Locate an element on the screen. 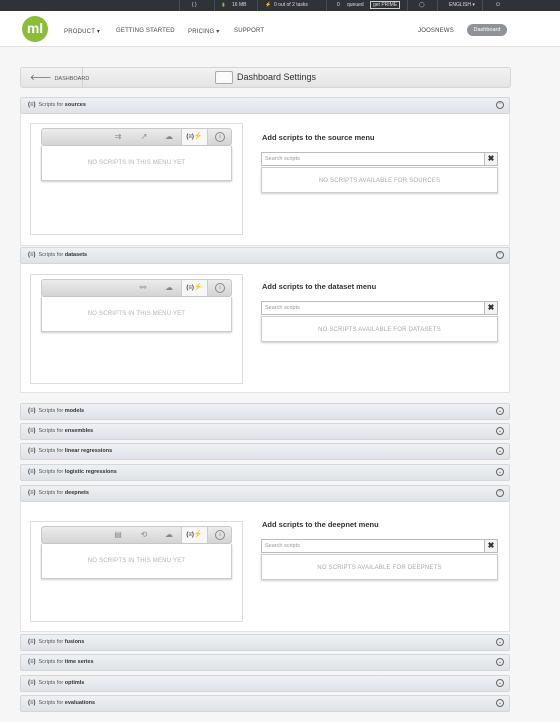  no-scripts-message: NO SCRIPTS AVAILABLE FOR DATASETS is located at coordinates (379, 329).